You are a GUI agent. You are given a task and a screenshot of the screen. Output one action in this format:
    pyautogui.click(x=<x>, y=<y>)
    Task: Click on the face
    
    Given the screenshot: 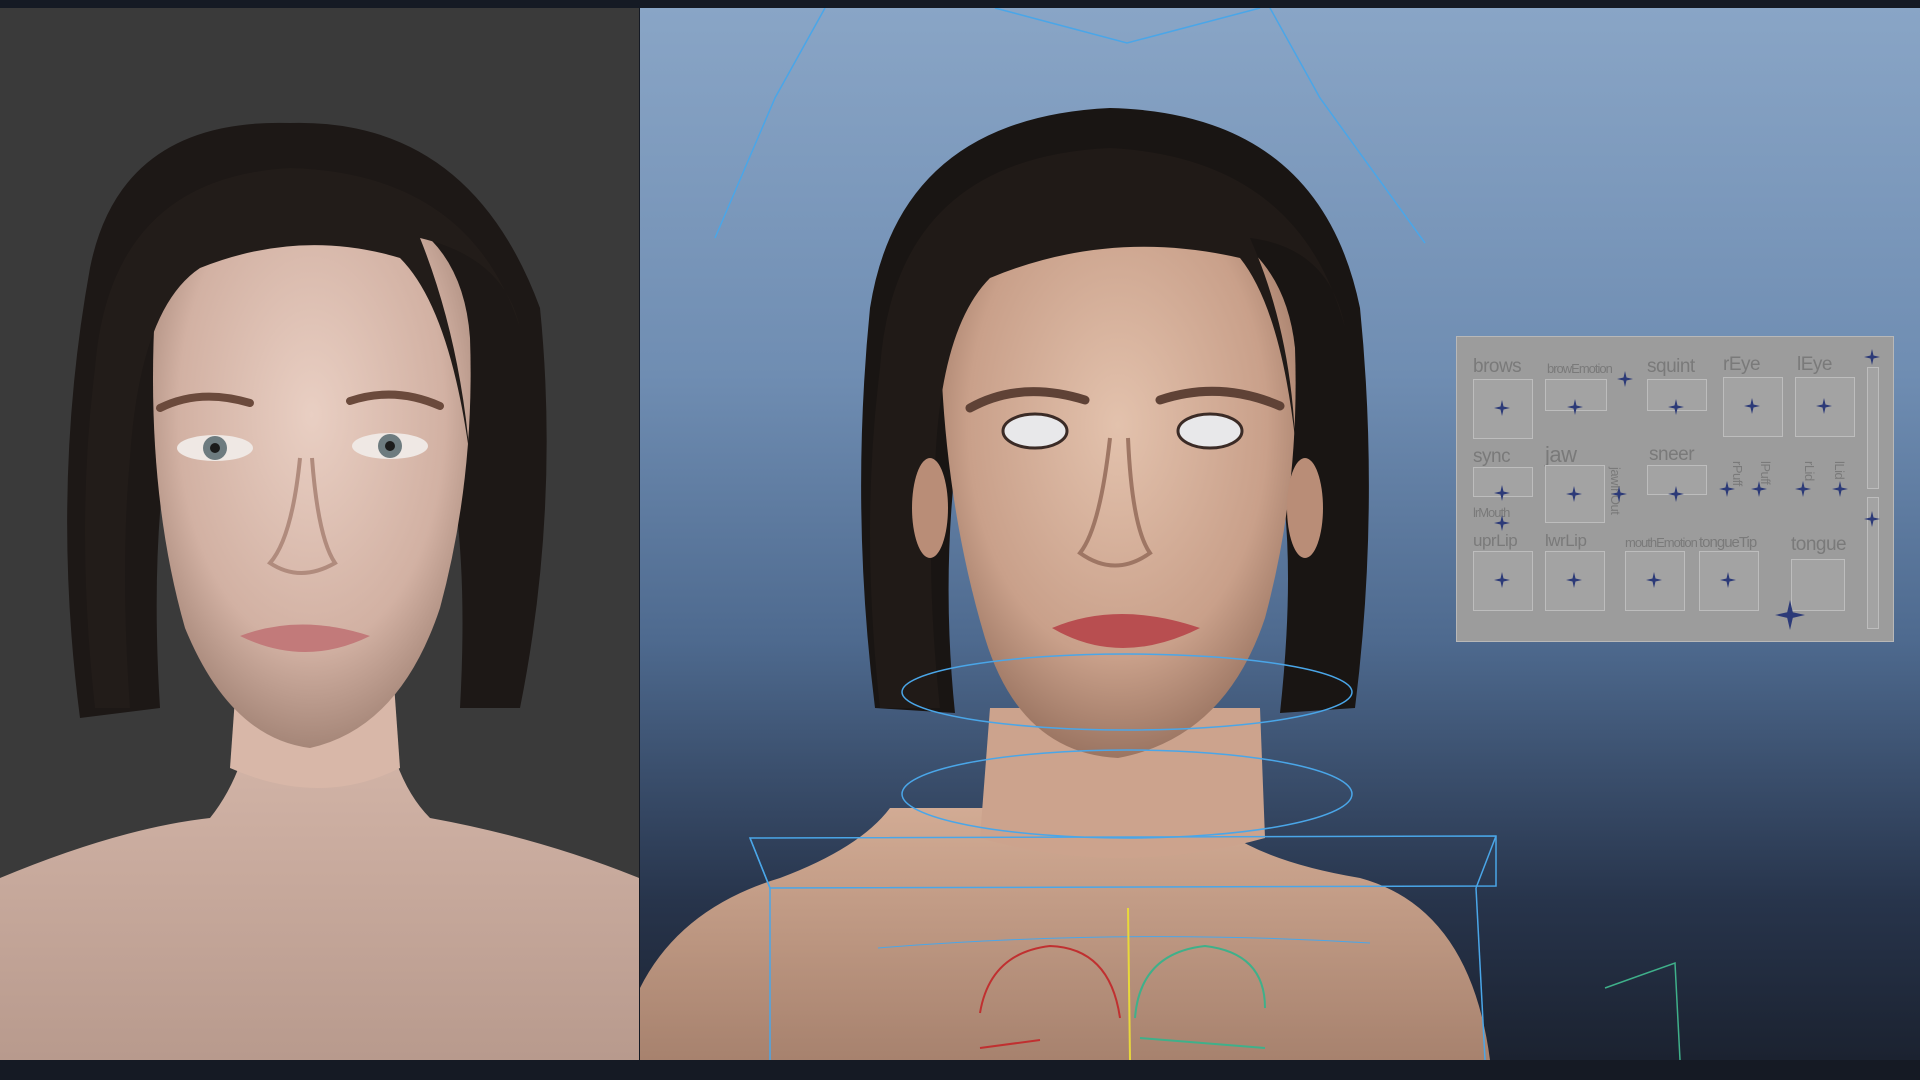 What is the action you would take?
    pyautogui.click(x=1118, y=480)
    